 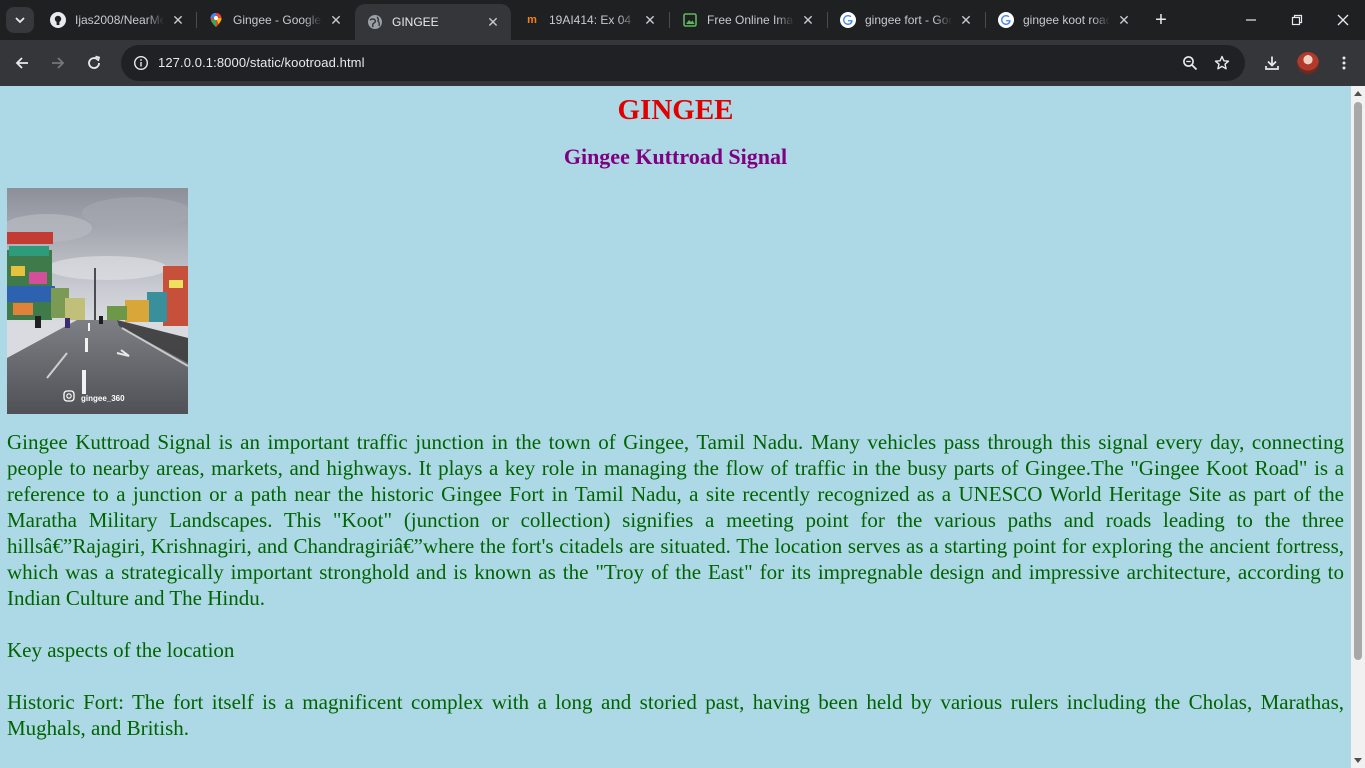 I want to click on tab-google-search-fort: gingee fort - Google ✕, so click(x=906, y=20).